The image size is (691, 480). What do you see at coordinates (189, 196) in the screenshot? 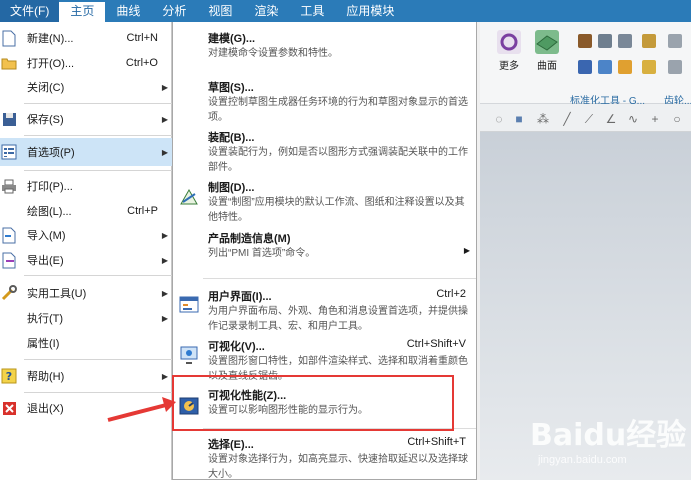
I see `drafting-icon` at bounding box center [189, 196].